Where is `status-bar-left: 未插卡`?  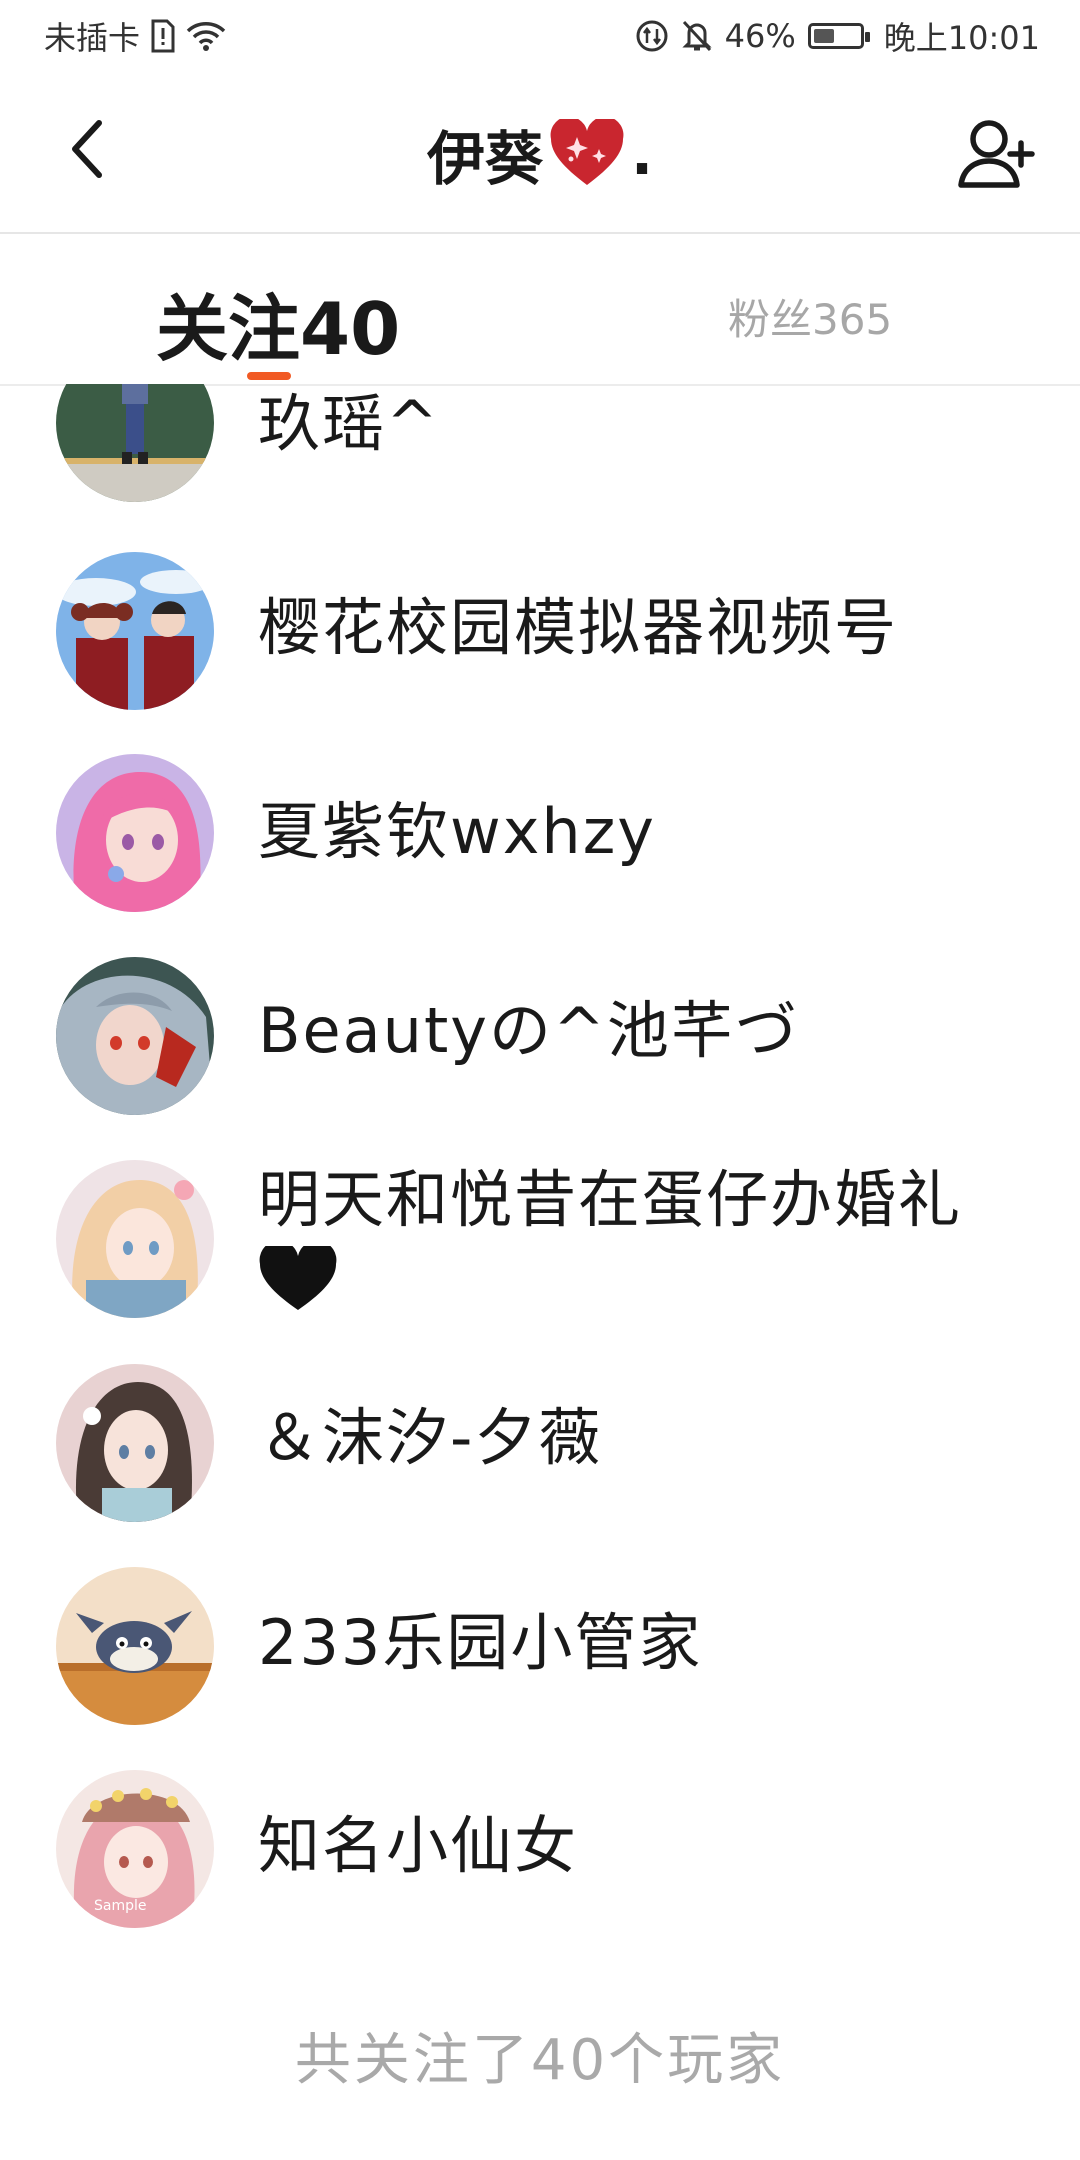 status-bar-left: 未插卡 is located at coordinates (135, 36).